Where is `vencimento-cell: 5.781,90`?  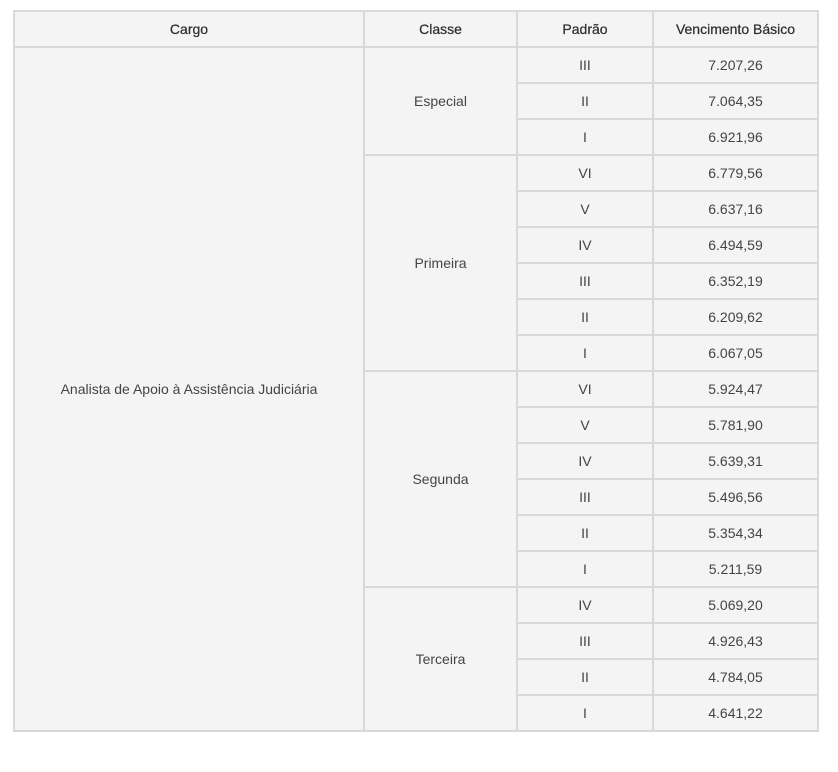 vencimento-cell: 5.781,90 is located at coordinates (735, 425).